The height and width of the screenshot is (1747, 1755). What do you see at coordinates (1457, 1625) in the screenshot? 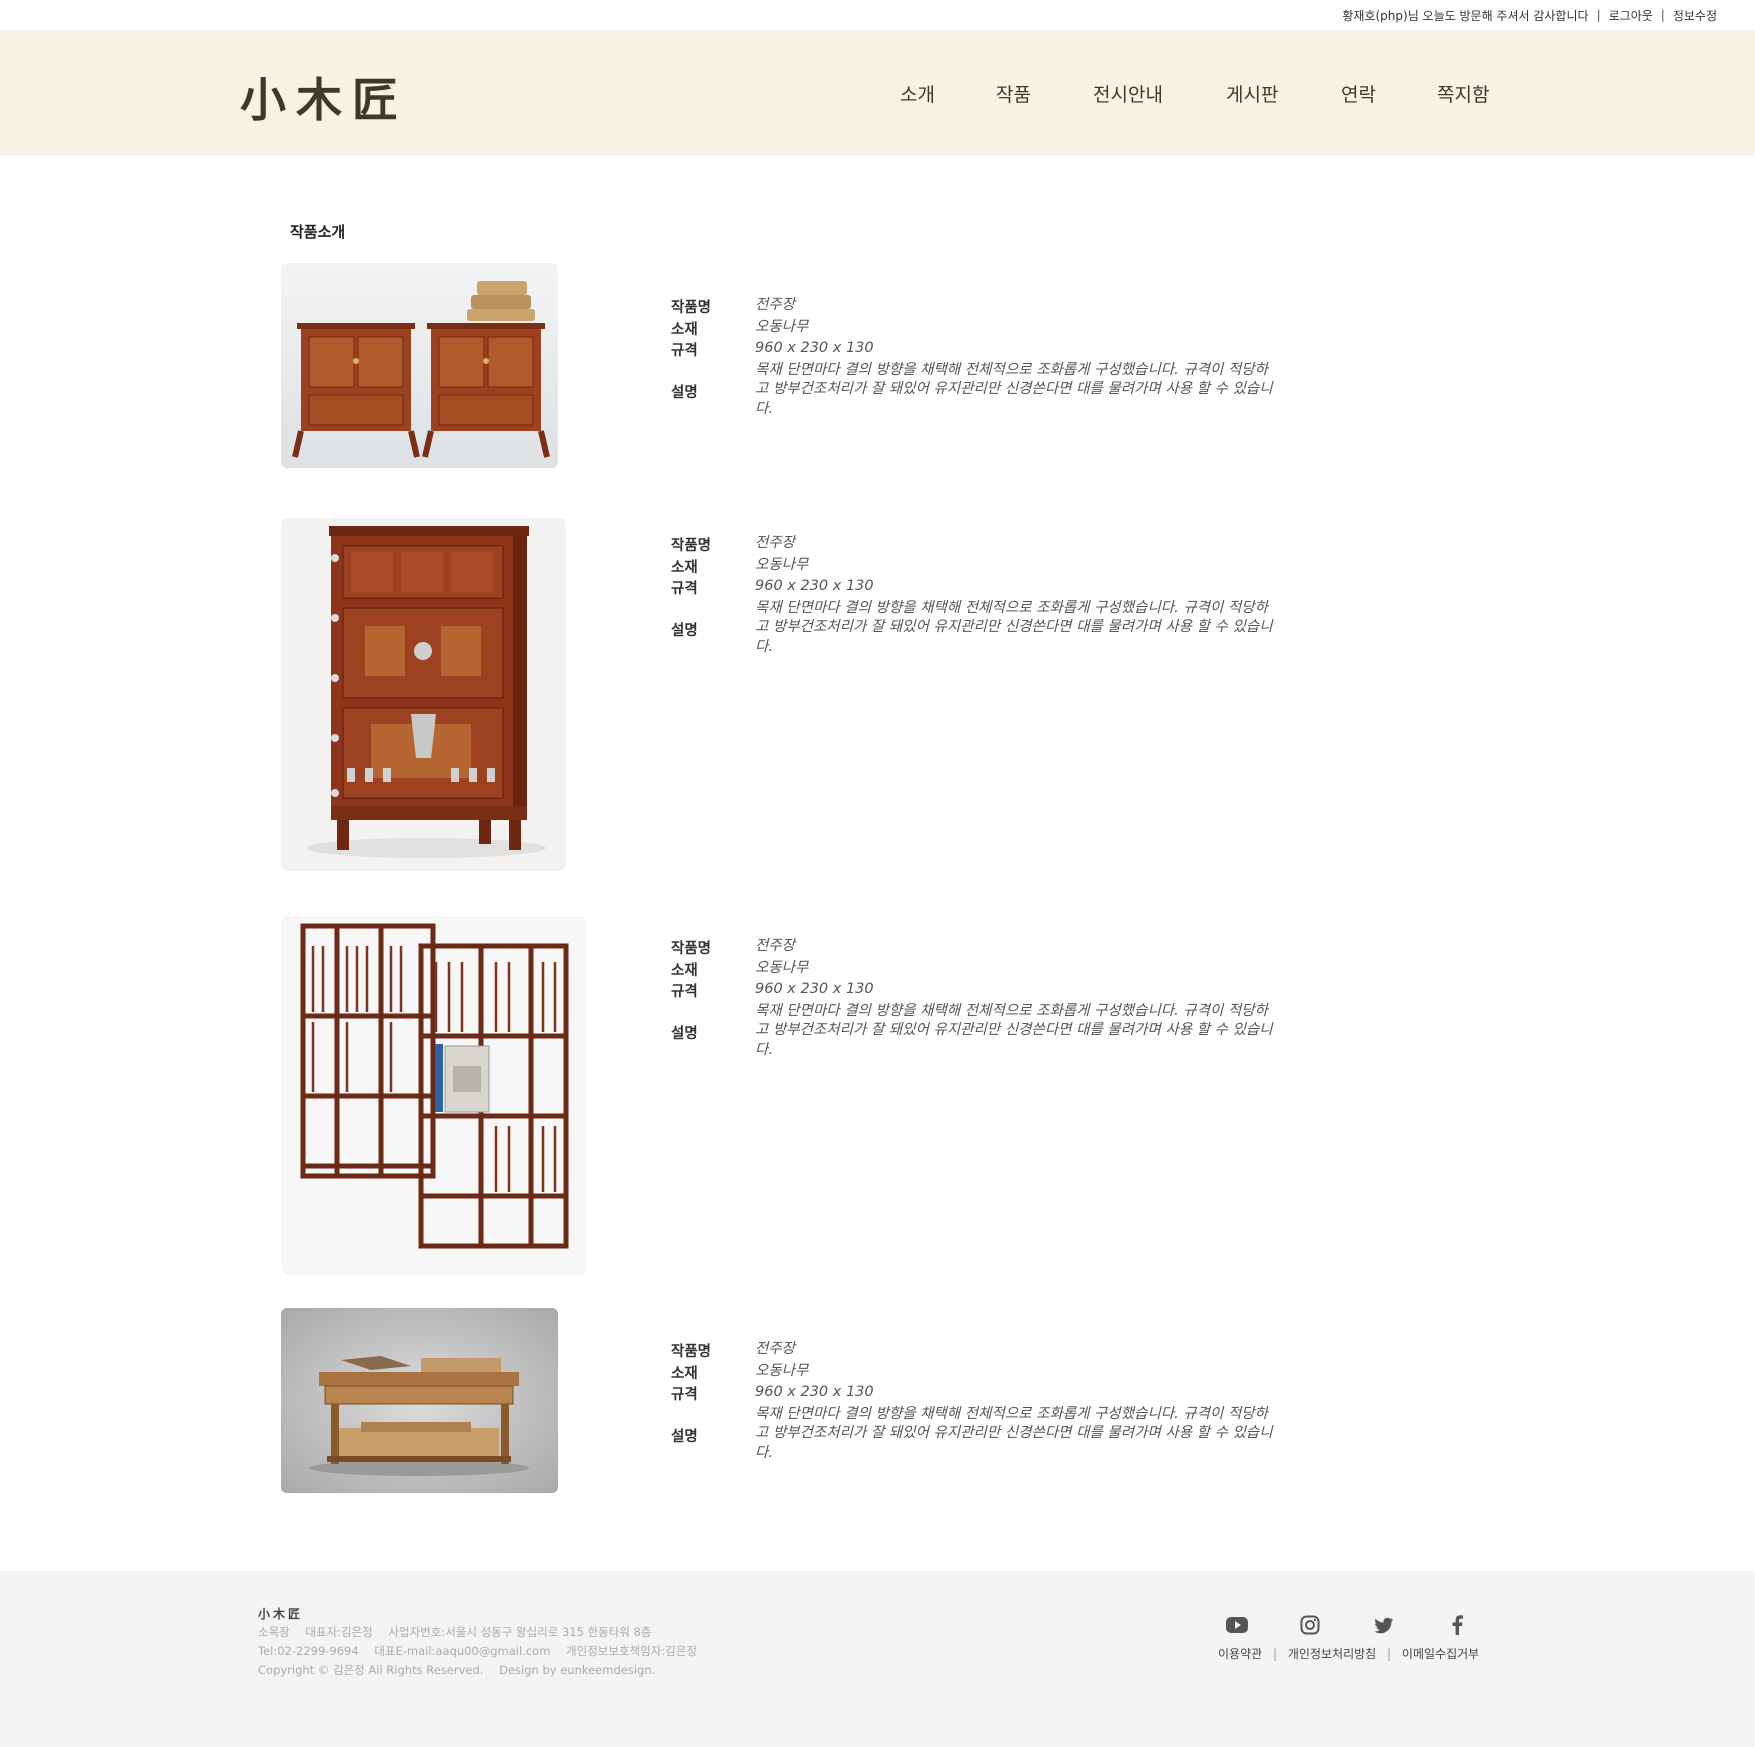
I see `facebook-icon` at bounding box center [1457, 1625].